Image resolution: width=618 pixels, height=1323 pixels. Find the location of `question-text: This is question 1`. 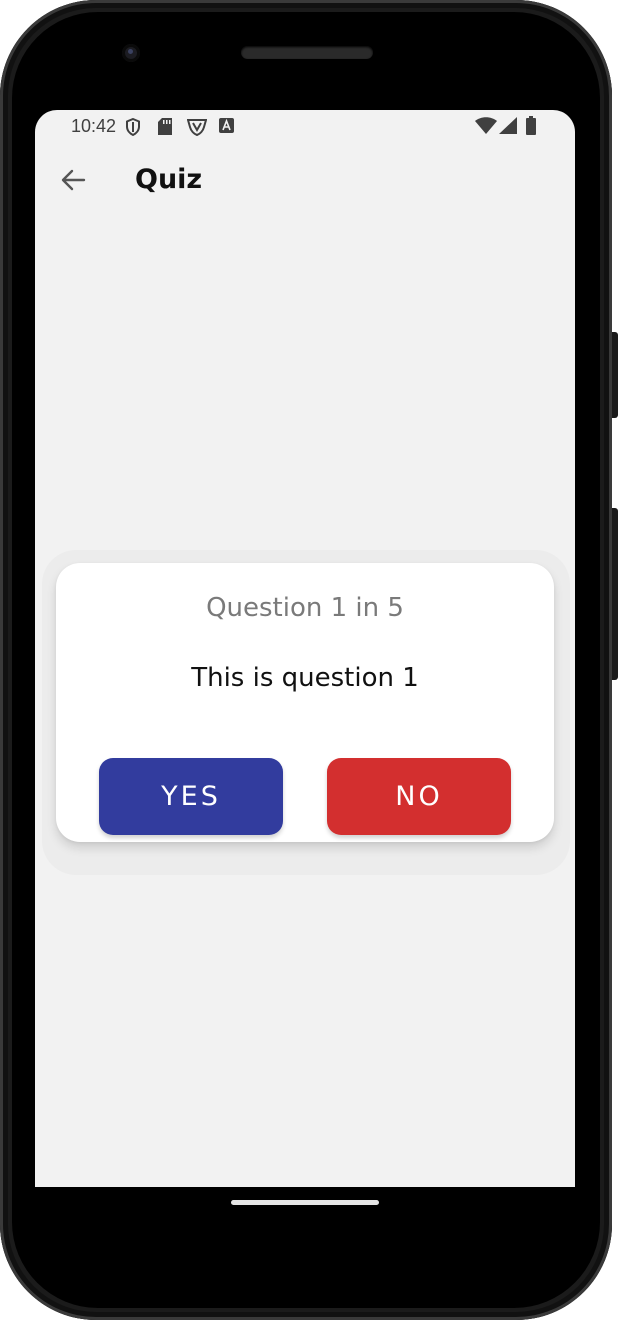

question-text: This is question 1 is located at coordinates (305, 678).